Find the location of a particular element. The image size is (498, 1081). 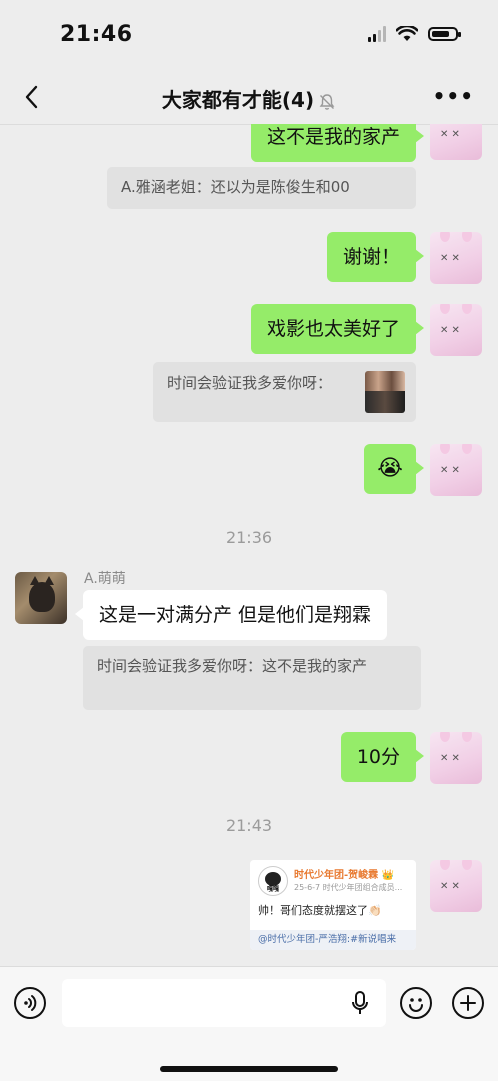

voice-input-button is located at coordinates (30, 1003).